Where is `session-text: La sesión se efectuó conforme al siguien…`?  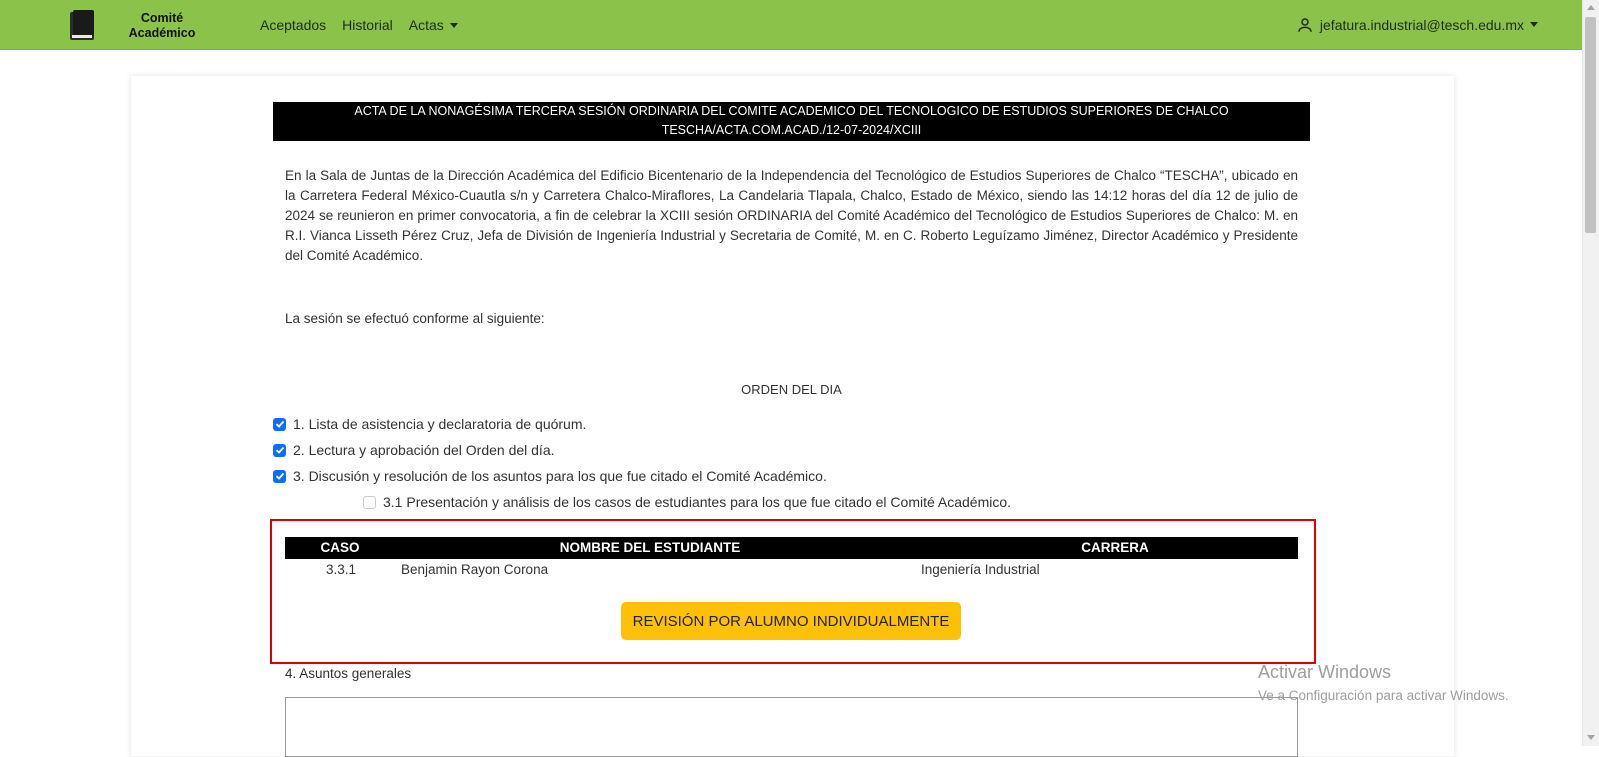
session-text: La sesión se efectuó conforme al siguien… is located at coordinates (415, 318).